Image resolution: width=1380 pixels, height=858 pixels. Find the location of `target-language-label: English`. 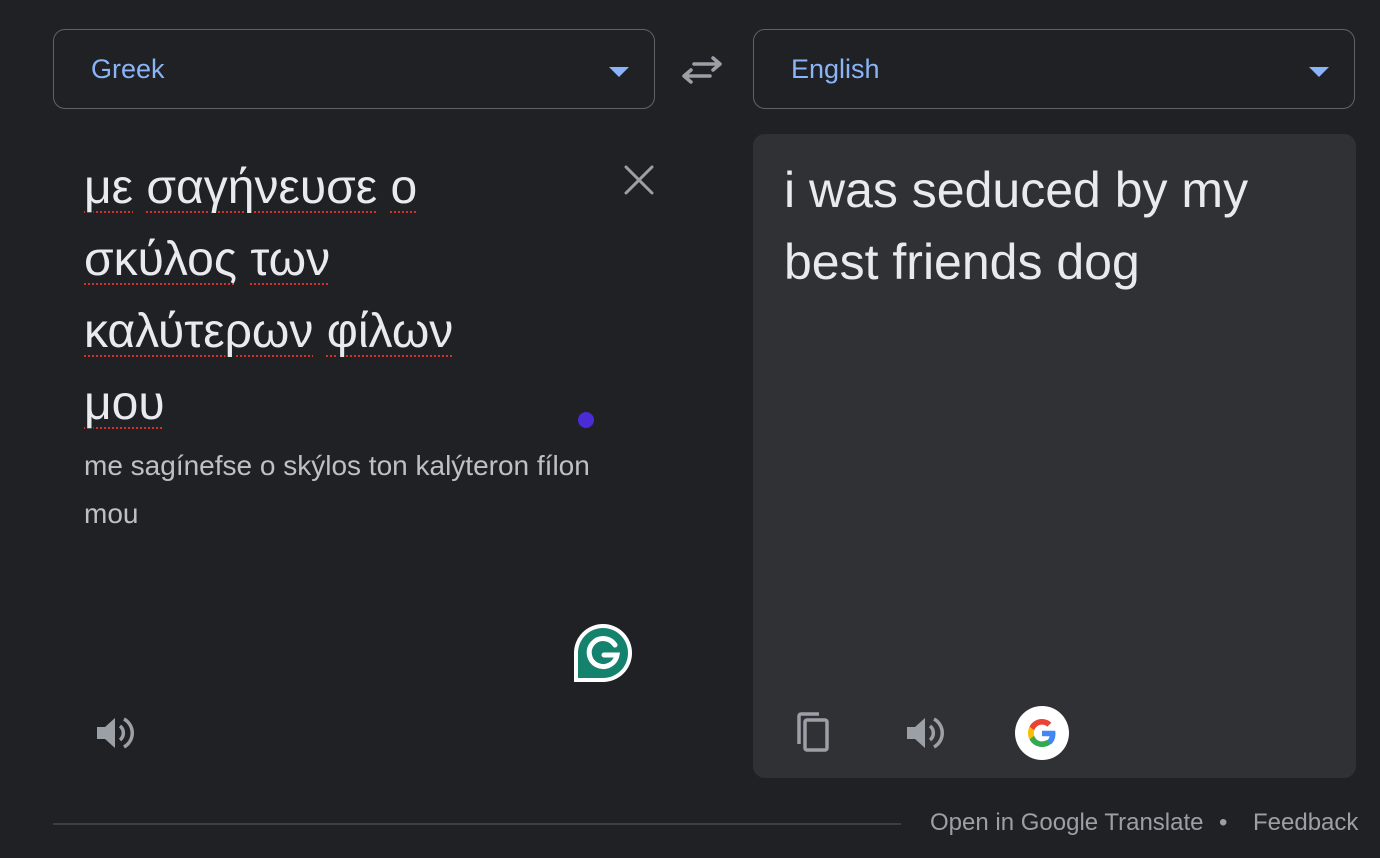

target-language-label: English is located at coordinates (835, 69).